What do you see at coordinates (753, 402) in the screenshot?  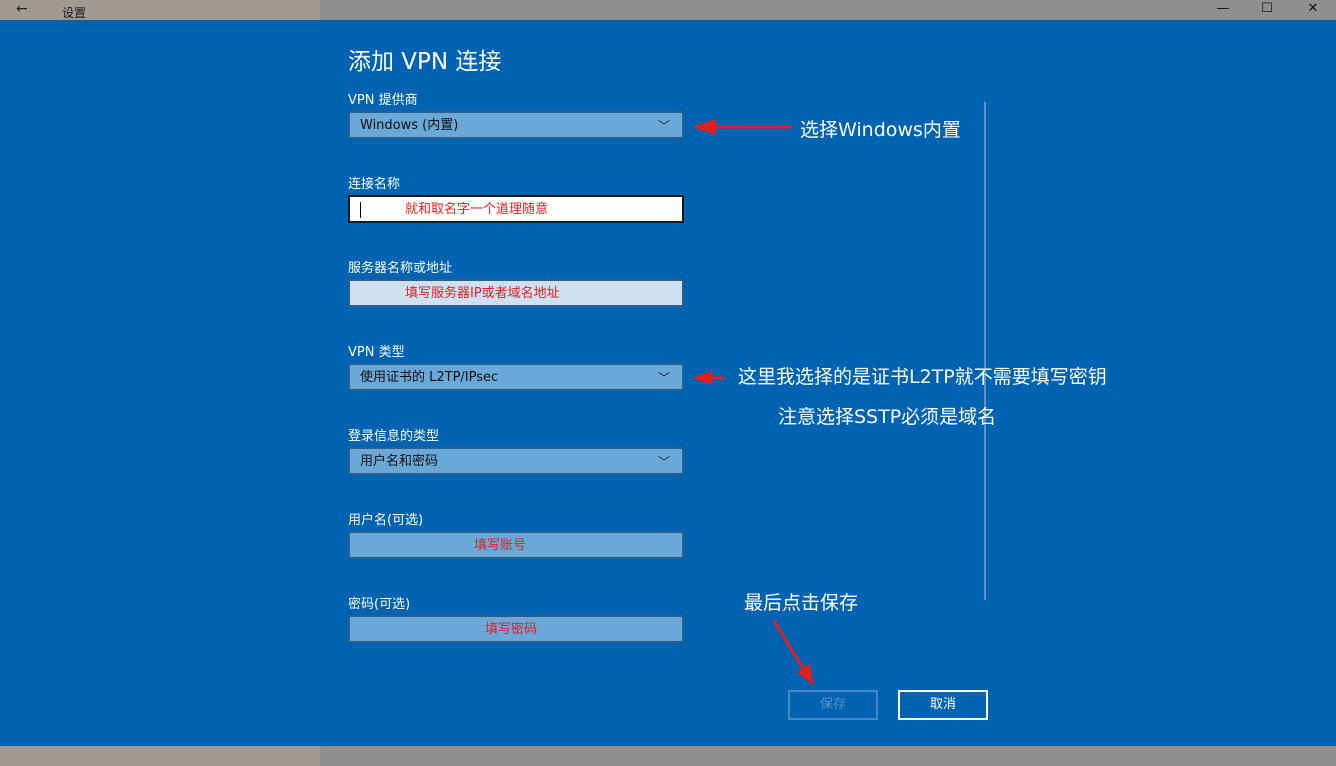 I see `annotation-arrows` at bounding box center [753, 402].